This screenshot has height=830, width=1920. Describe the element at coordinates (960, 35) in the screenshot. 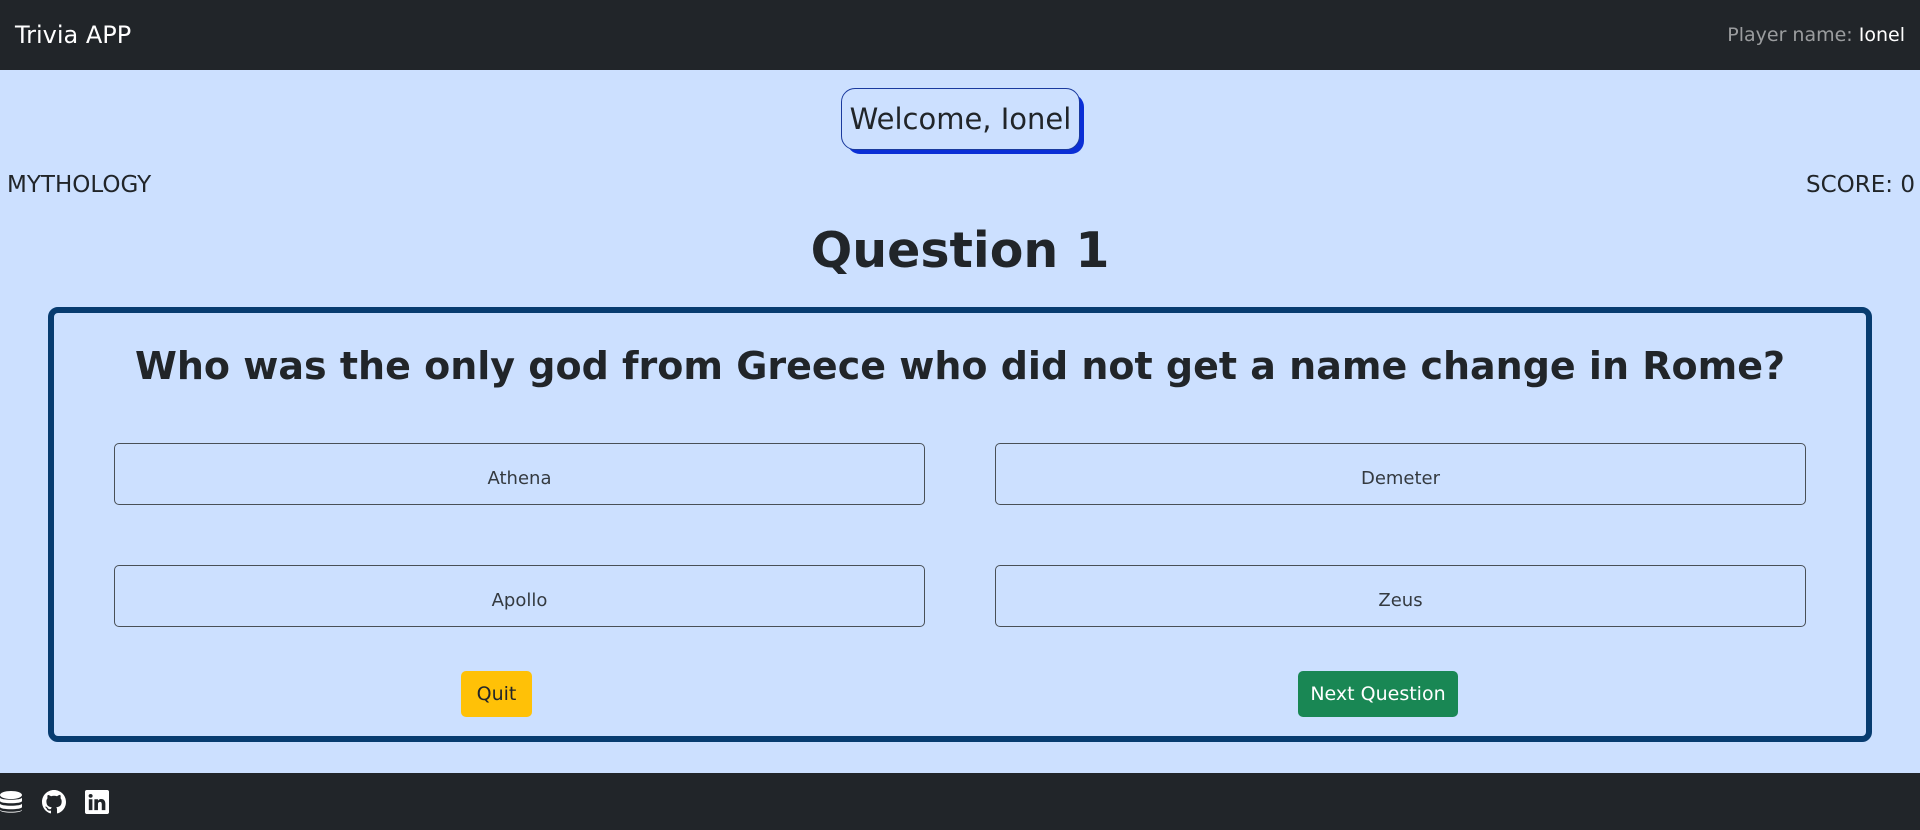

I see `navbar: Trivia APP Player name: Ionel` at that location.